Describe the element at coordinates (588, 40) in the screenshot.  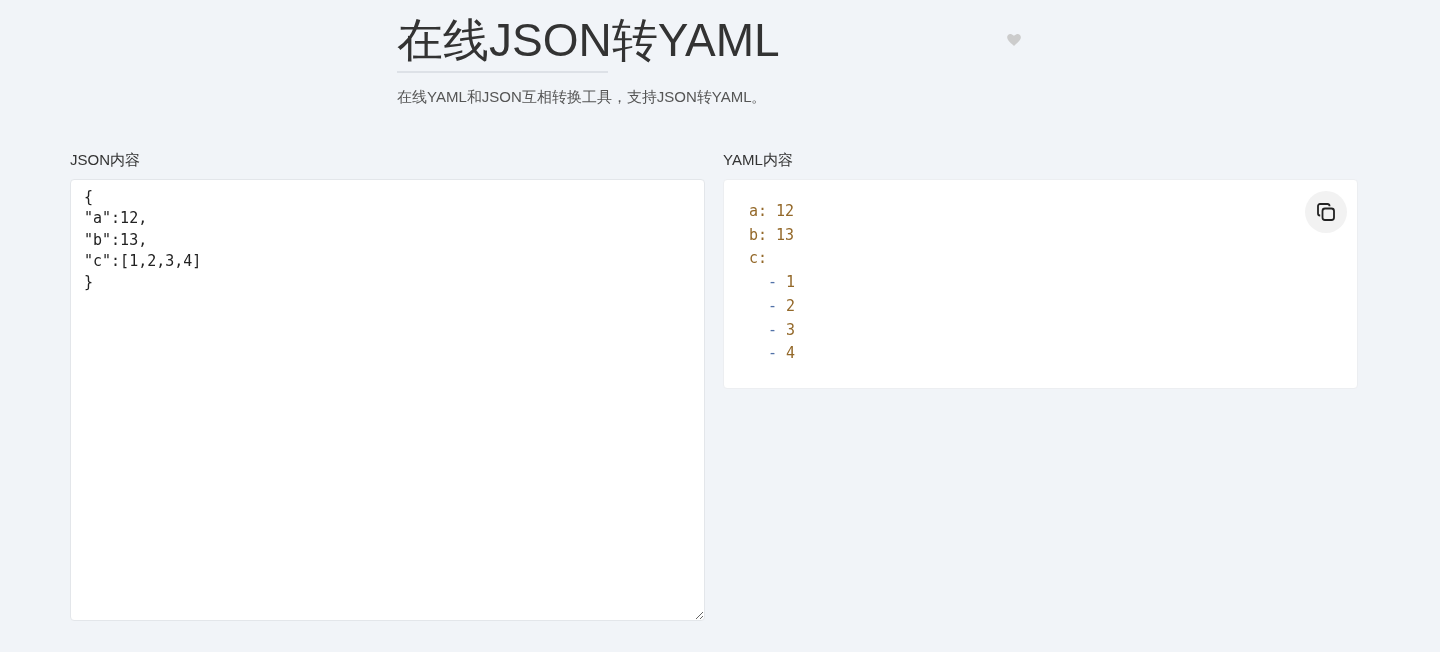
I see `page-title: 在线JSON转YAML` at that location.